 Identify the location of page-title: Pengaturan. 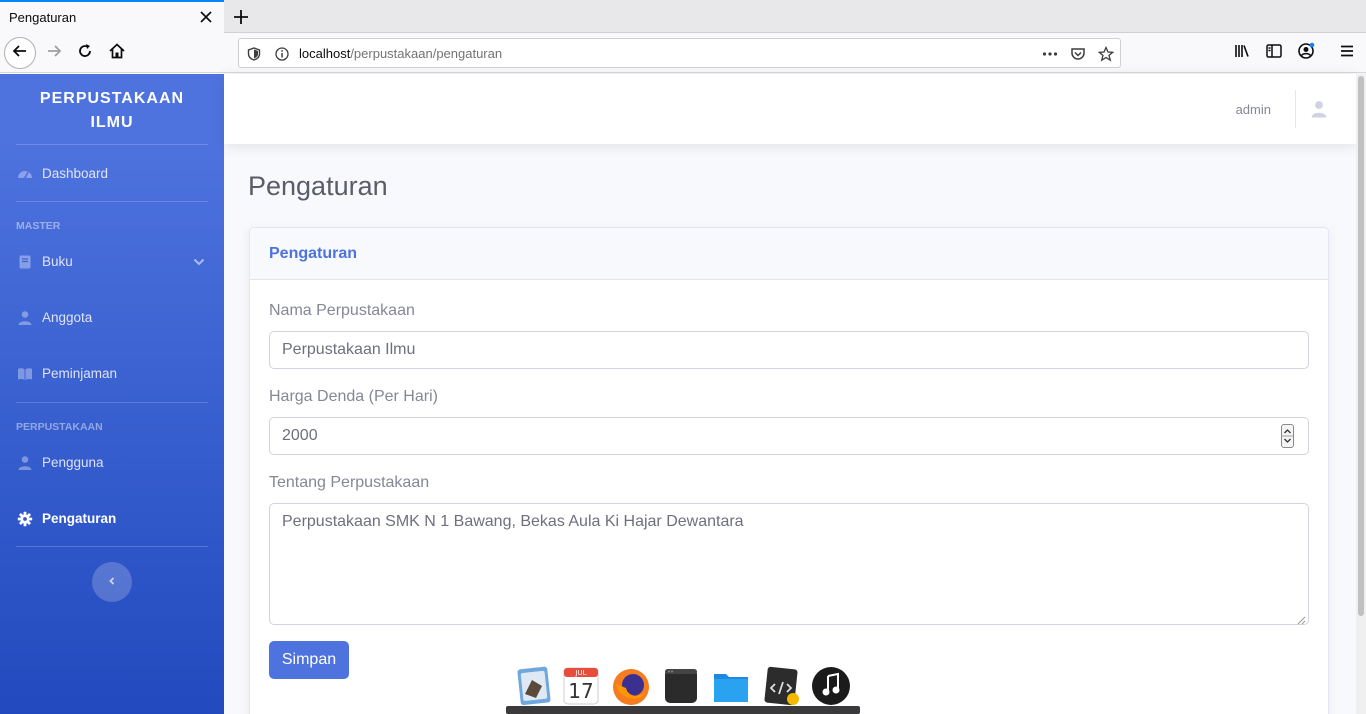
(318, 186).